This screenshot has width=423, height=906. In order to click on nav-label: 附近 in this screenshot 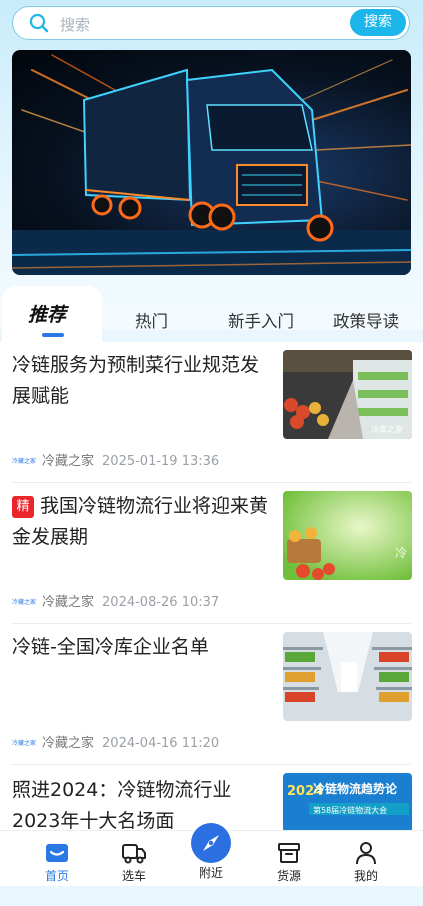, I will do `click(210, 873)`.